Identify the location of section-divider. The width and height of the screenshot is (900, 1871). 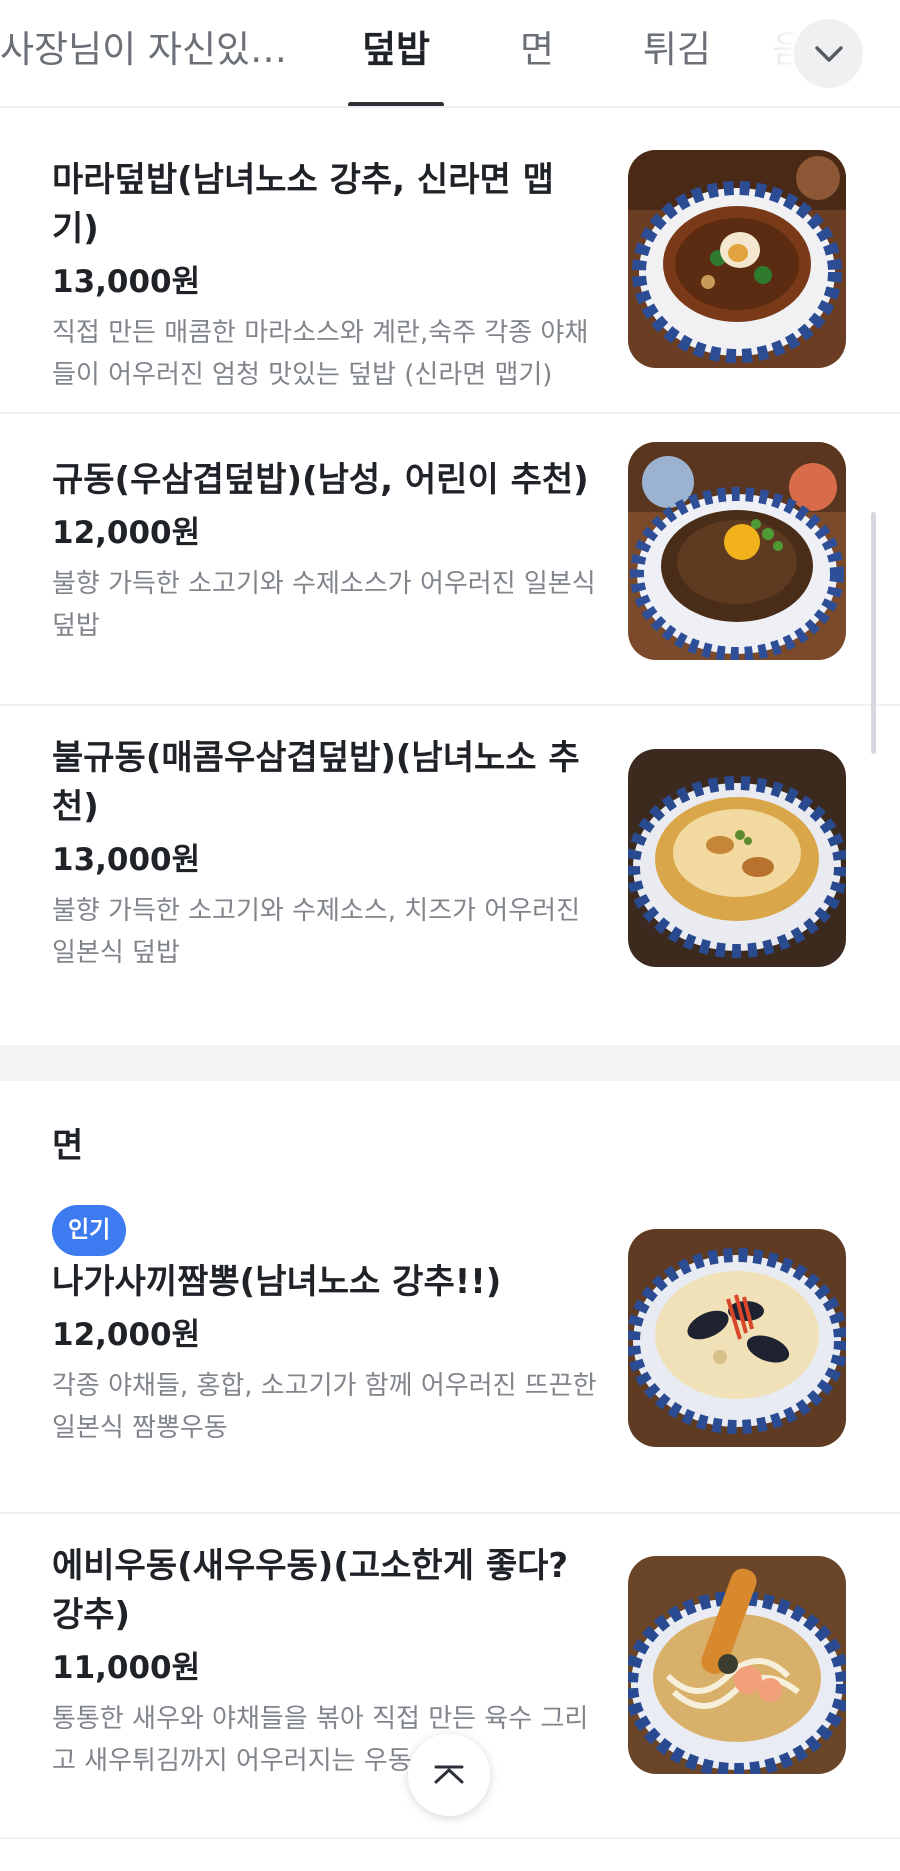
(450, 1063).